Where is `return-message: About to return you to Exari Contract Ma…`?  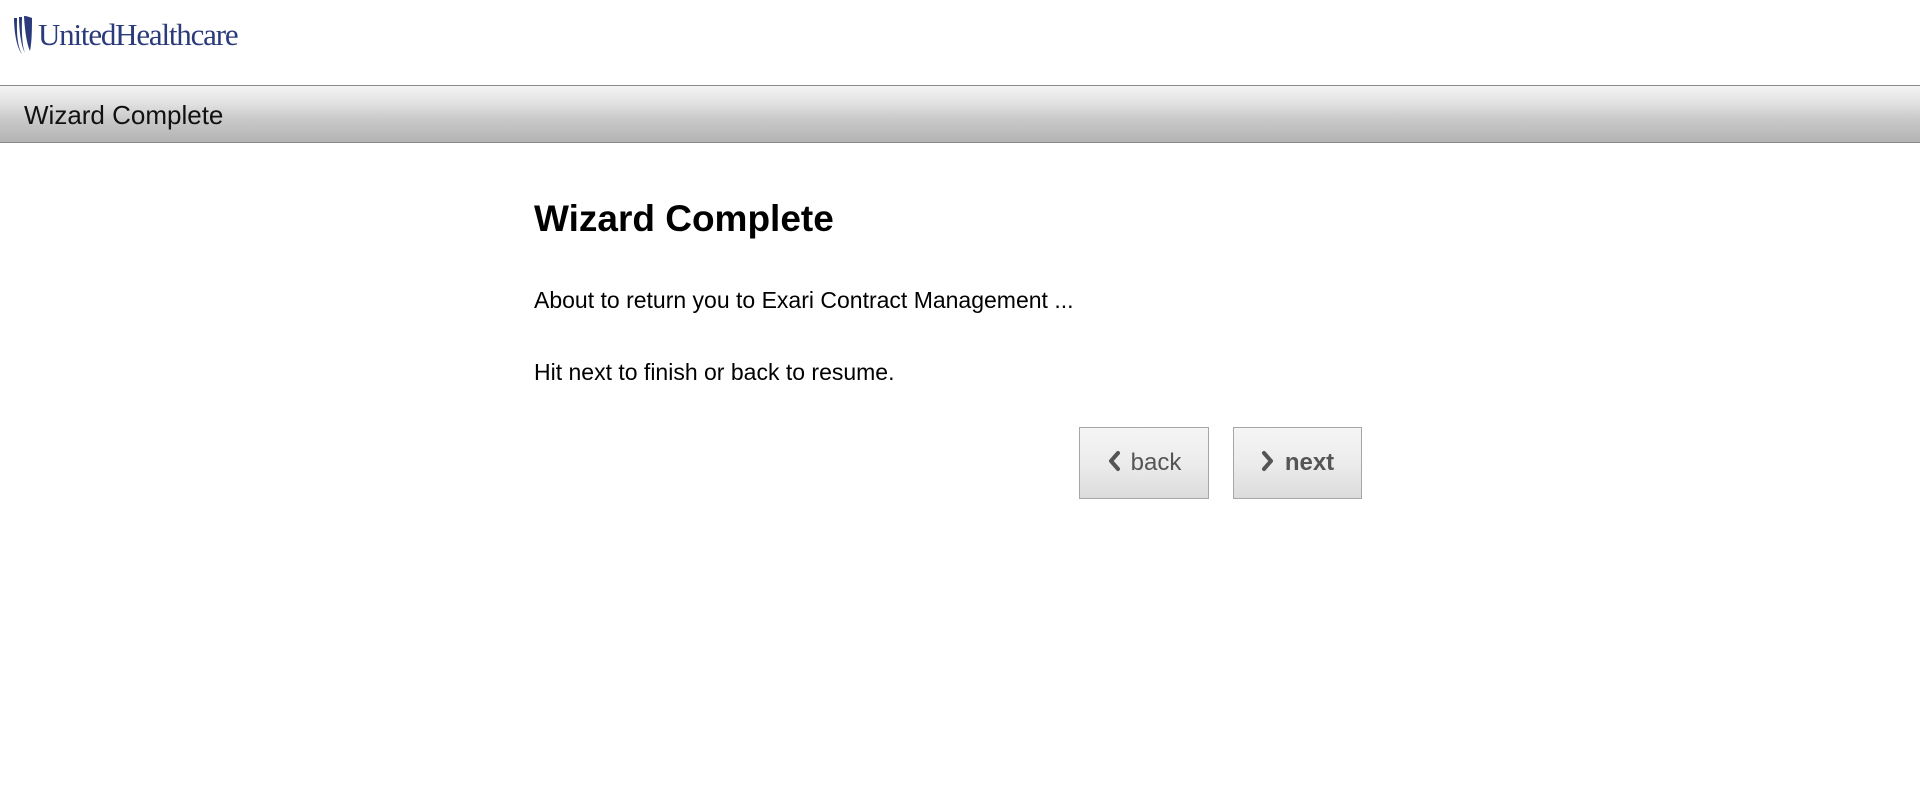 return-message: About to return you to Exari Contract Ma… is located at coordinates (804, 300).